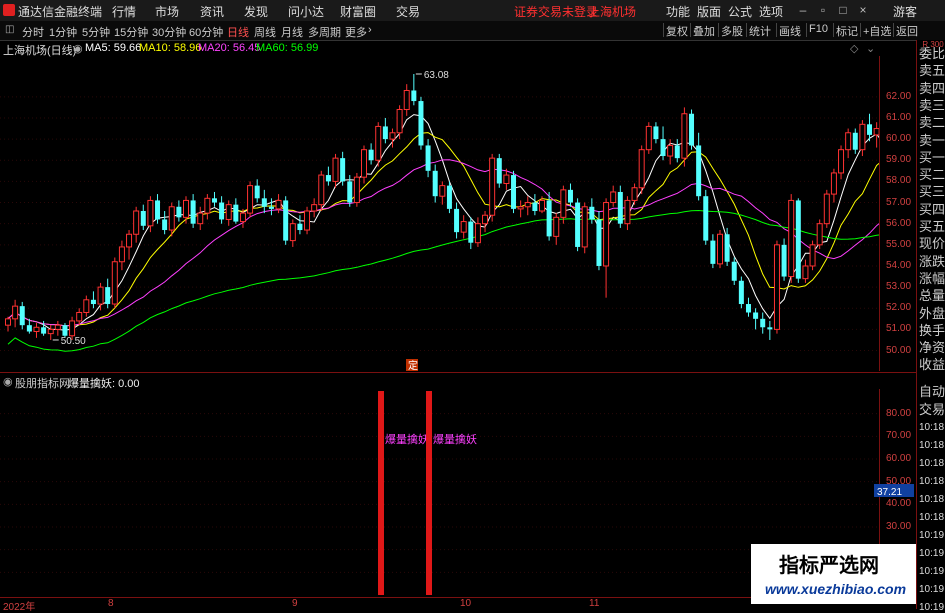  Describe the element at coordinates (932, 175) in the screenshot. I see `quote-field-label: 买二` at that location.